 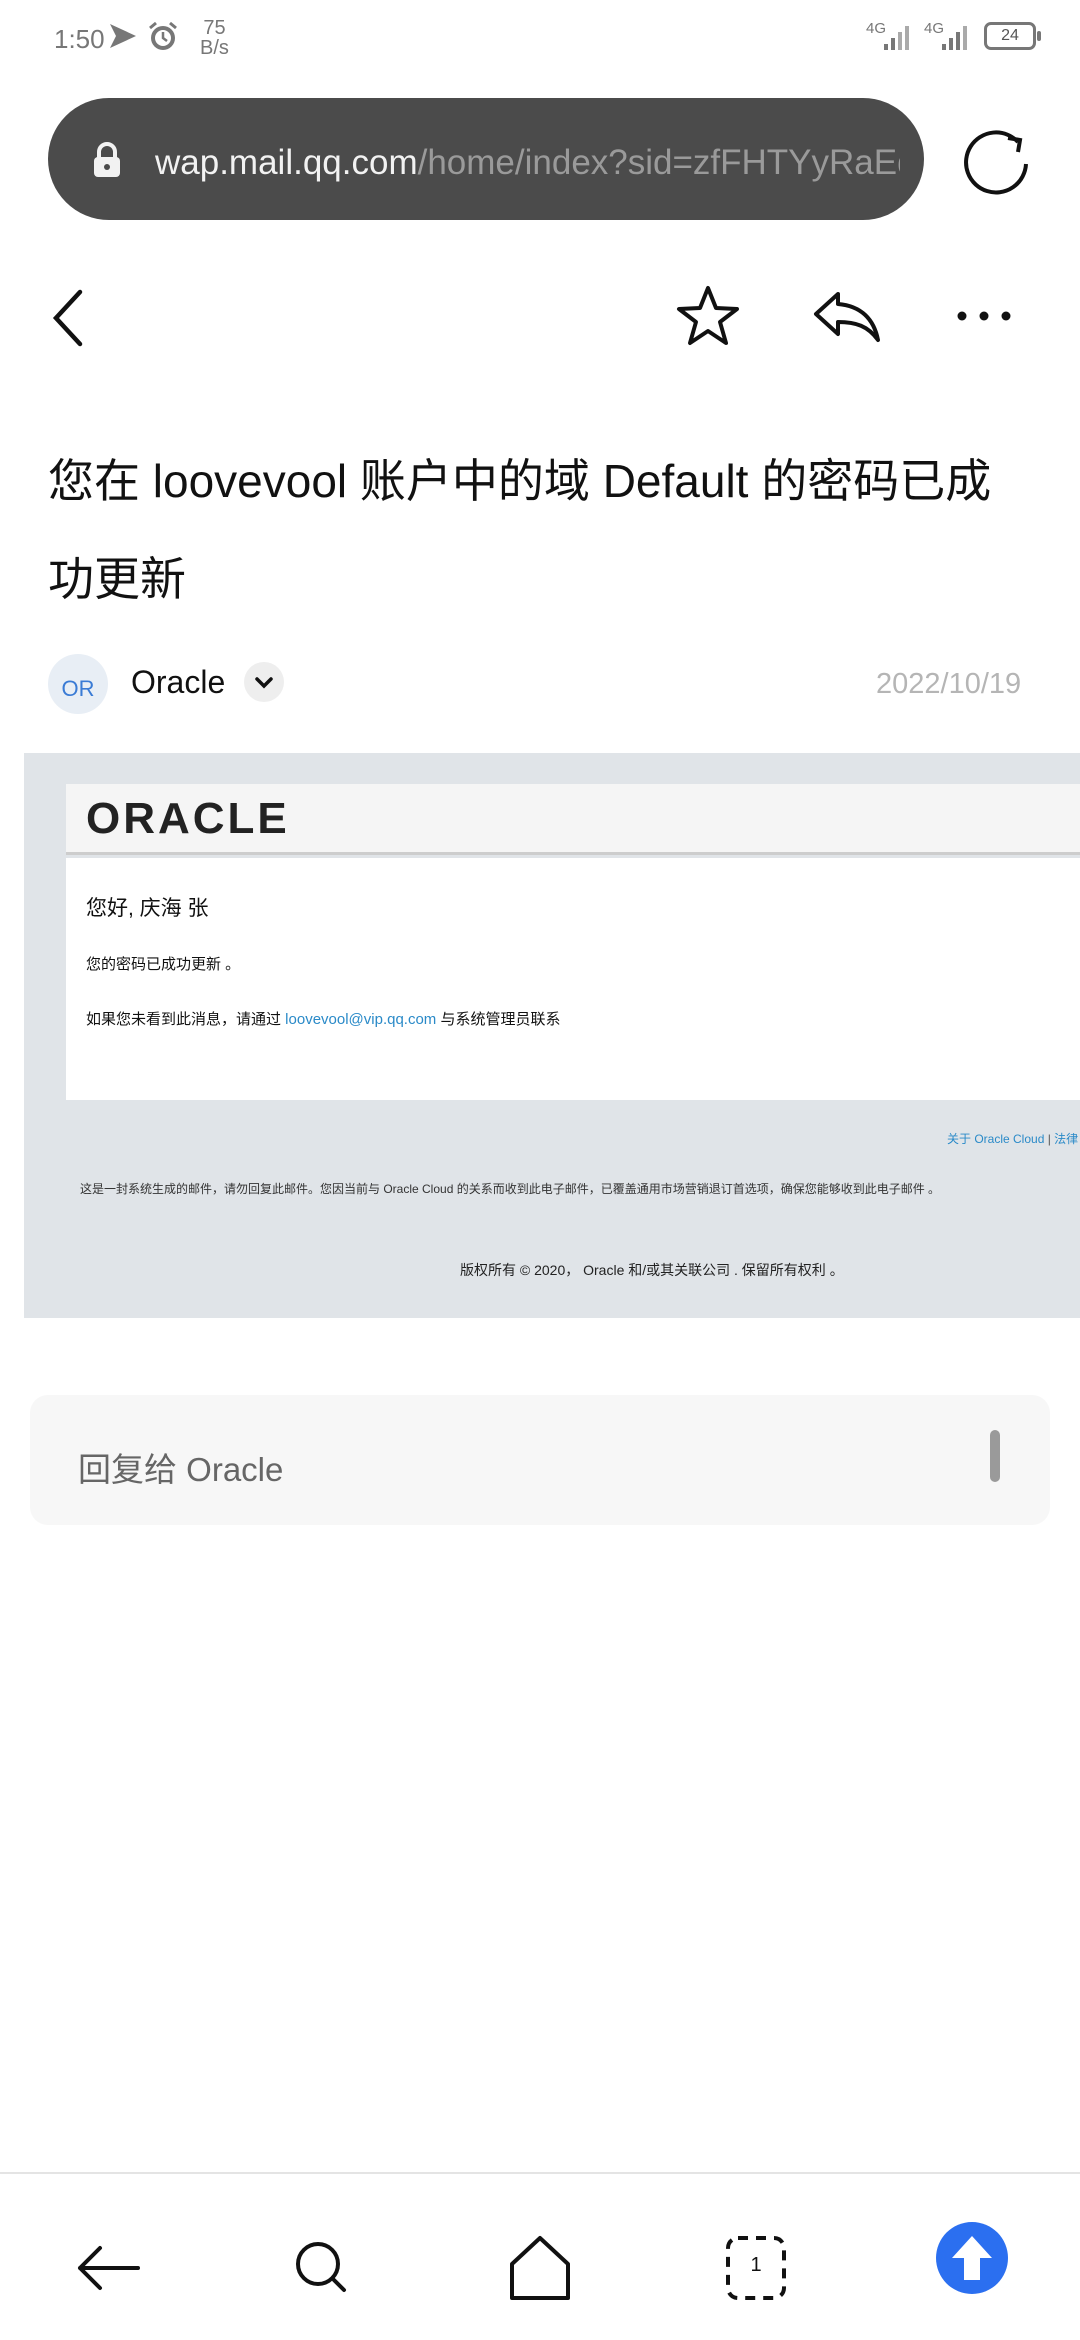 I want to click on sender-details-toggle, so click(x=264, y=682).